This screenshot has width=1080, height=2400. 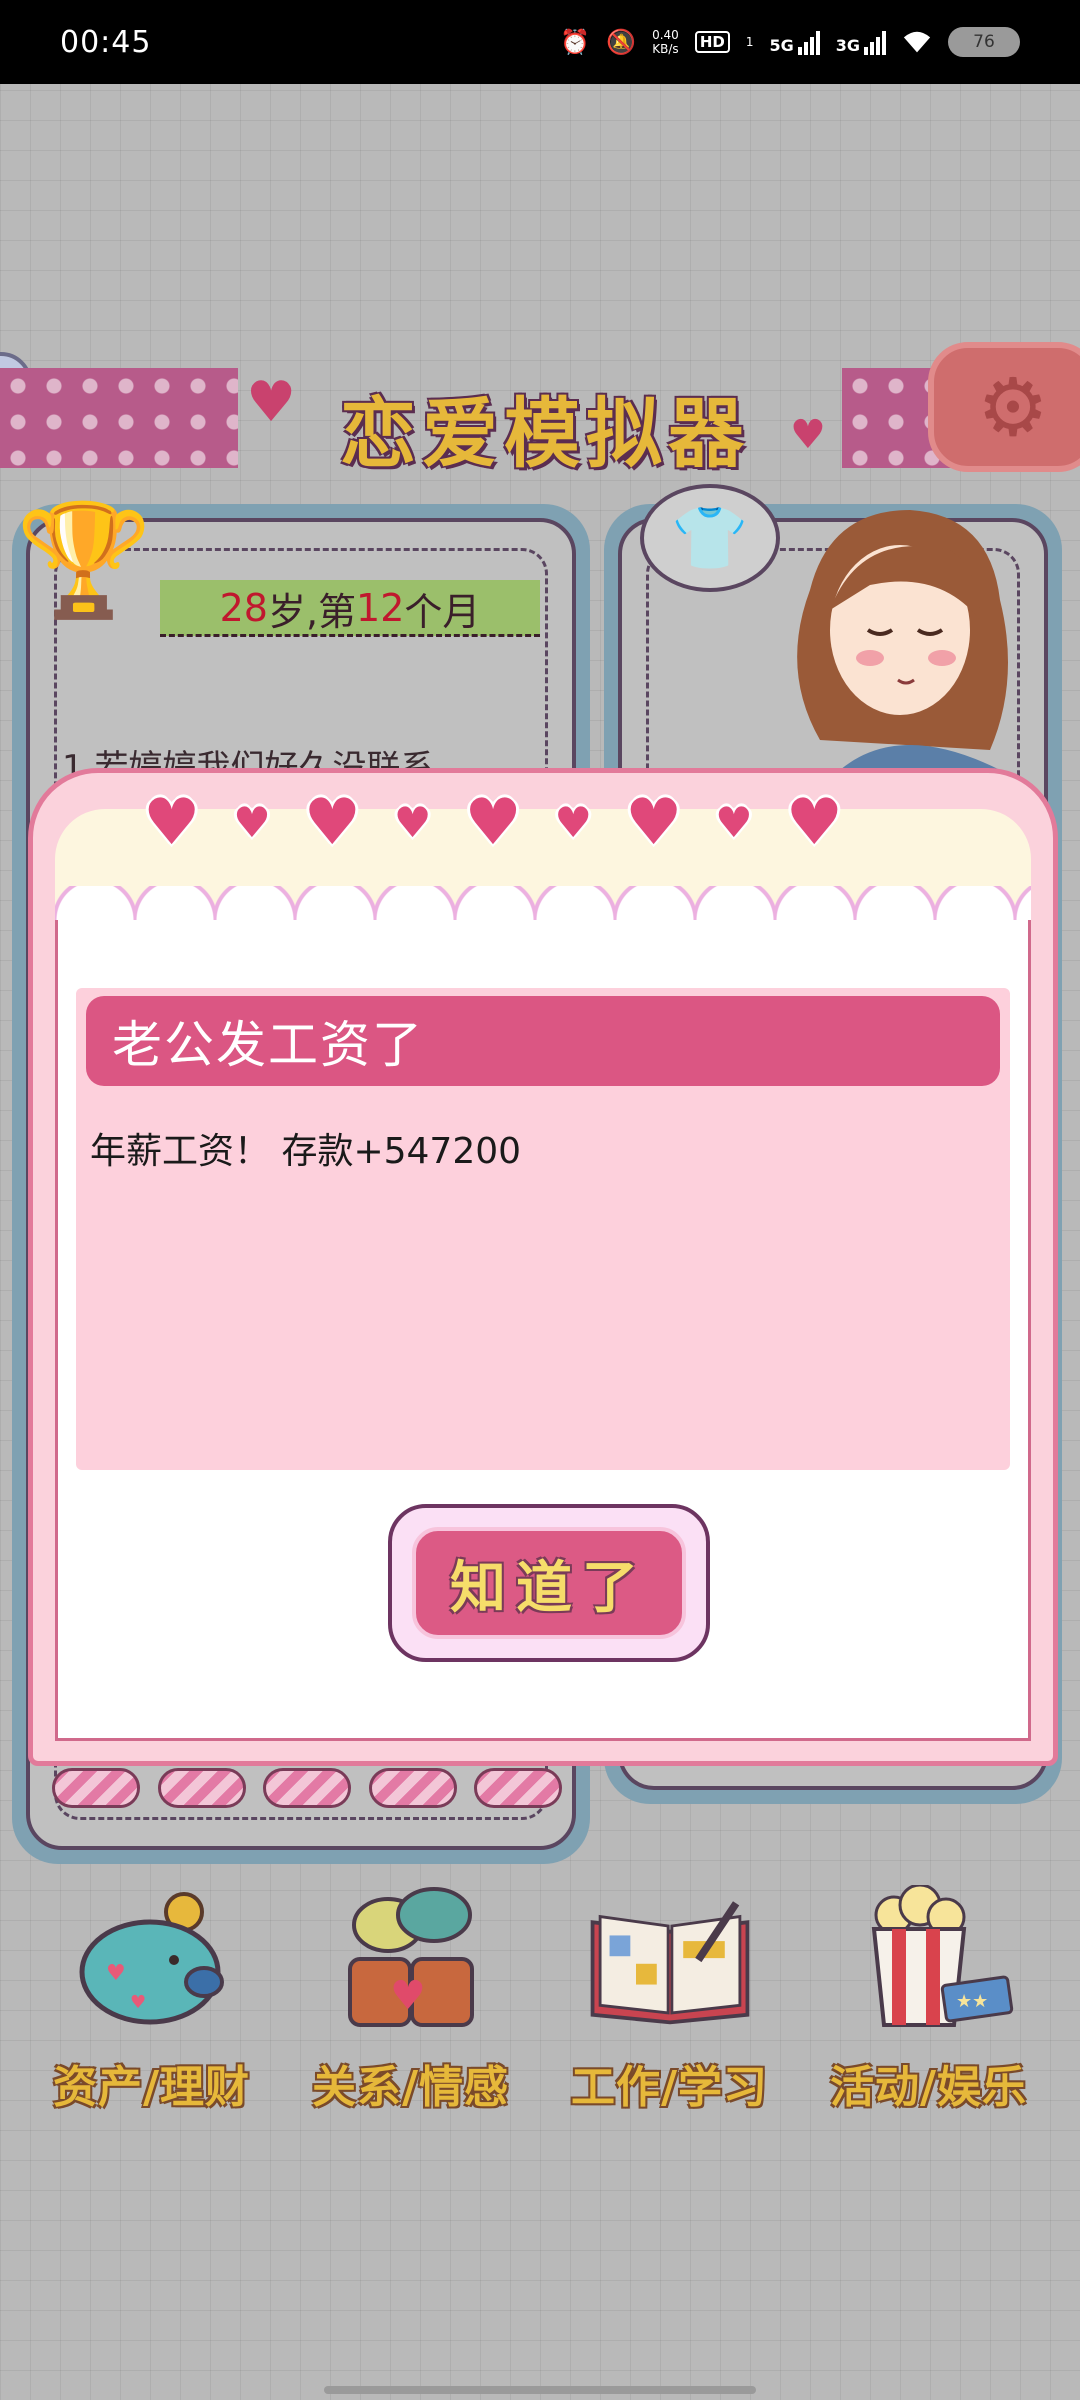 What do you see at coordinates (350, 635) in the screenshot?
I see `age-underline` at bounding box center [350, 635].